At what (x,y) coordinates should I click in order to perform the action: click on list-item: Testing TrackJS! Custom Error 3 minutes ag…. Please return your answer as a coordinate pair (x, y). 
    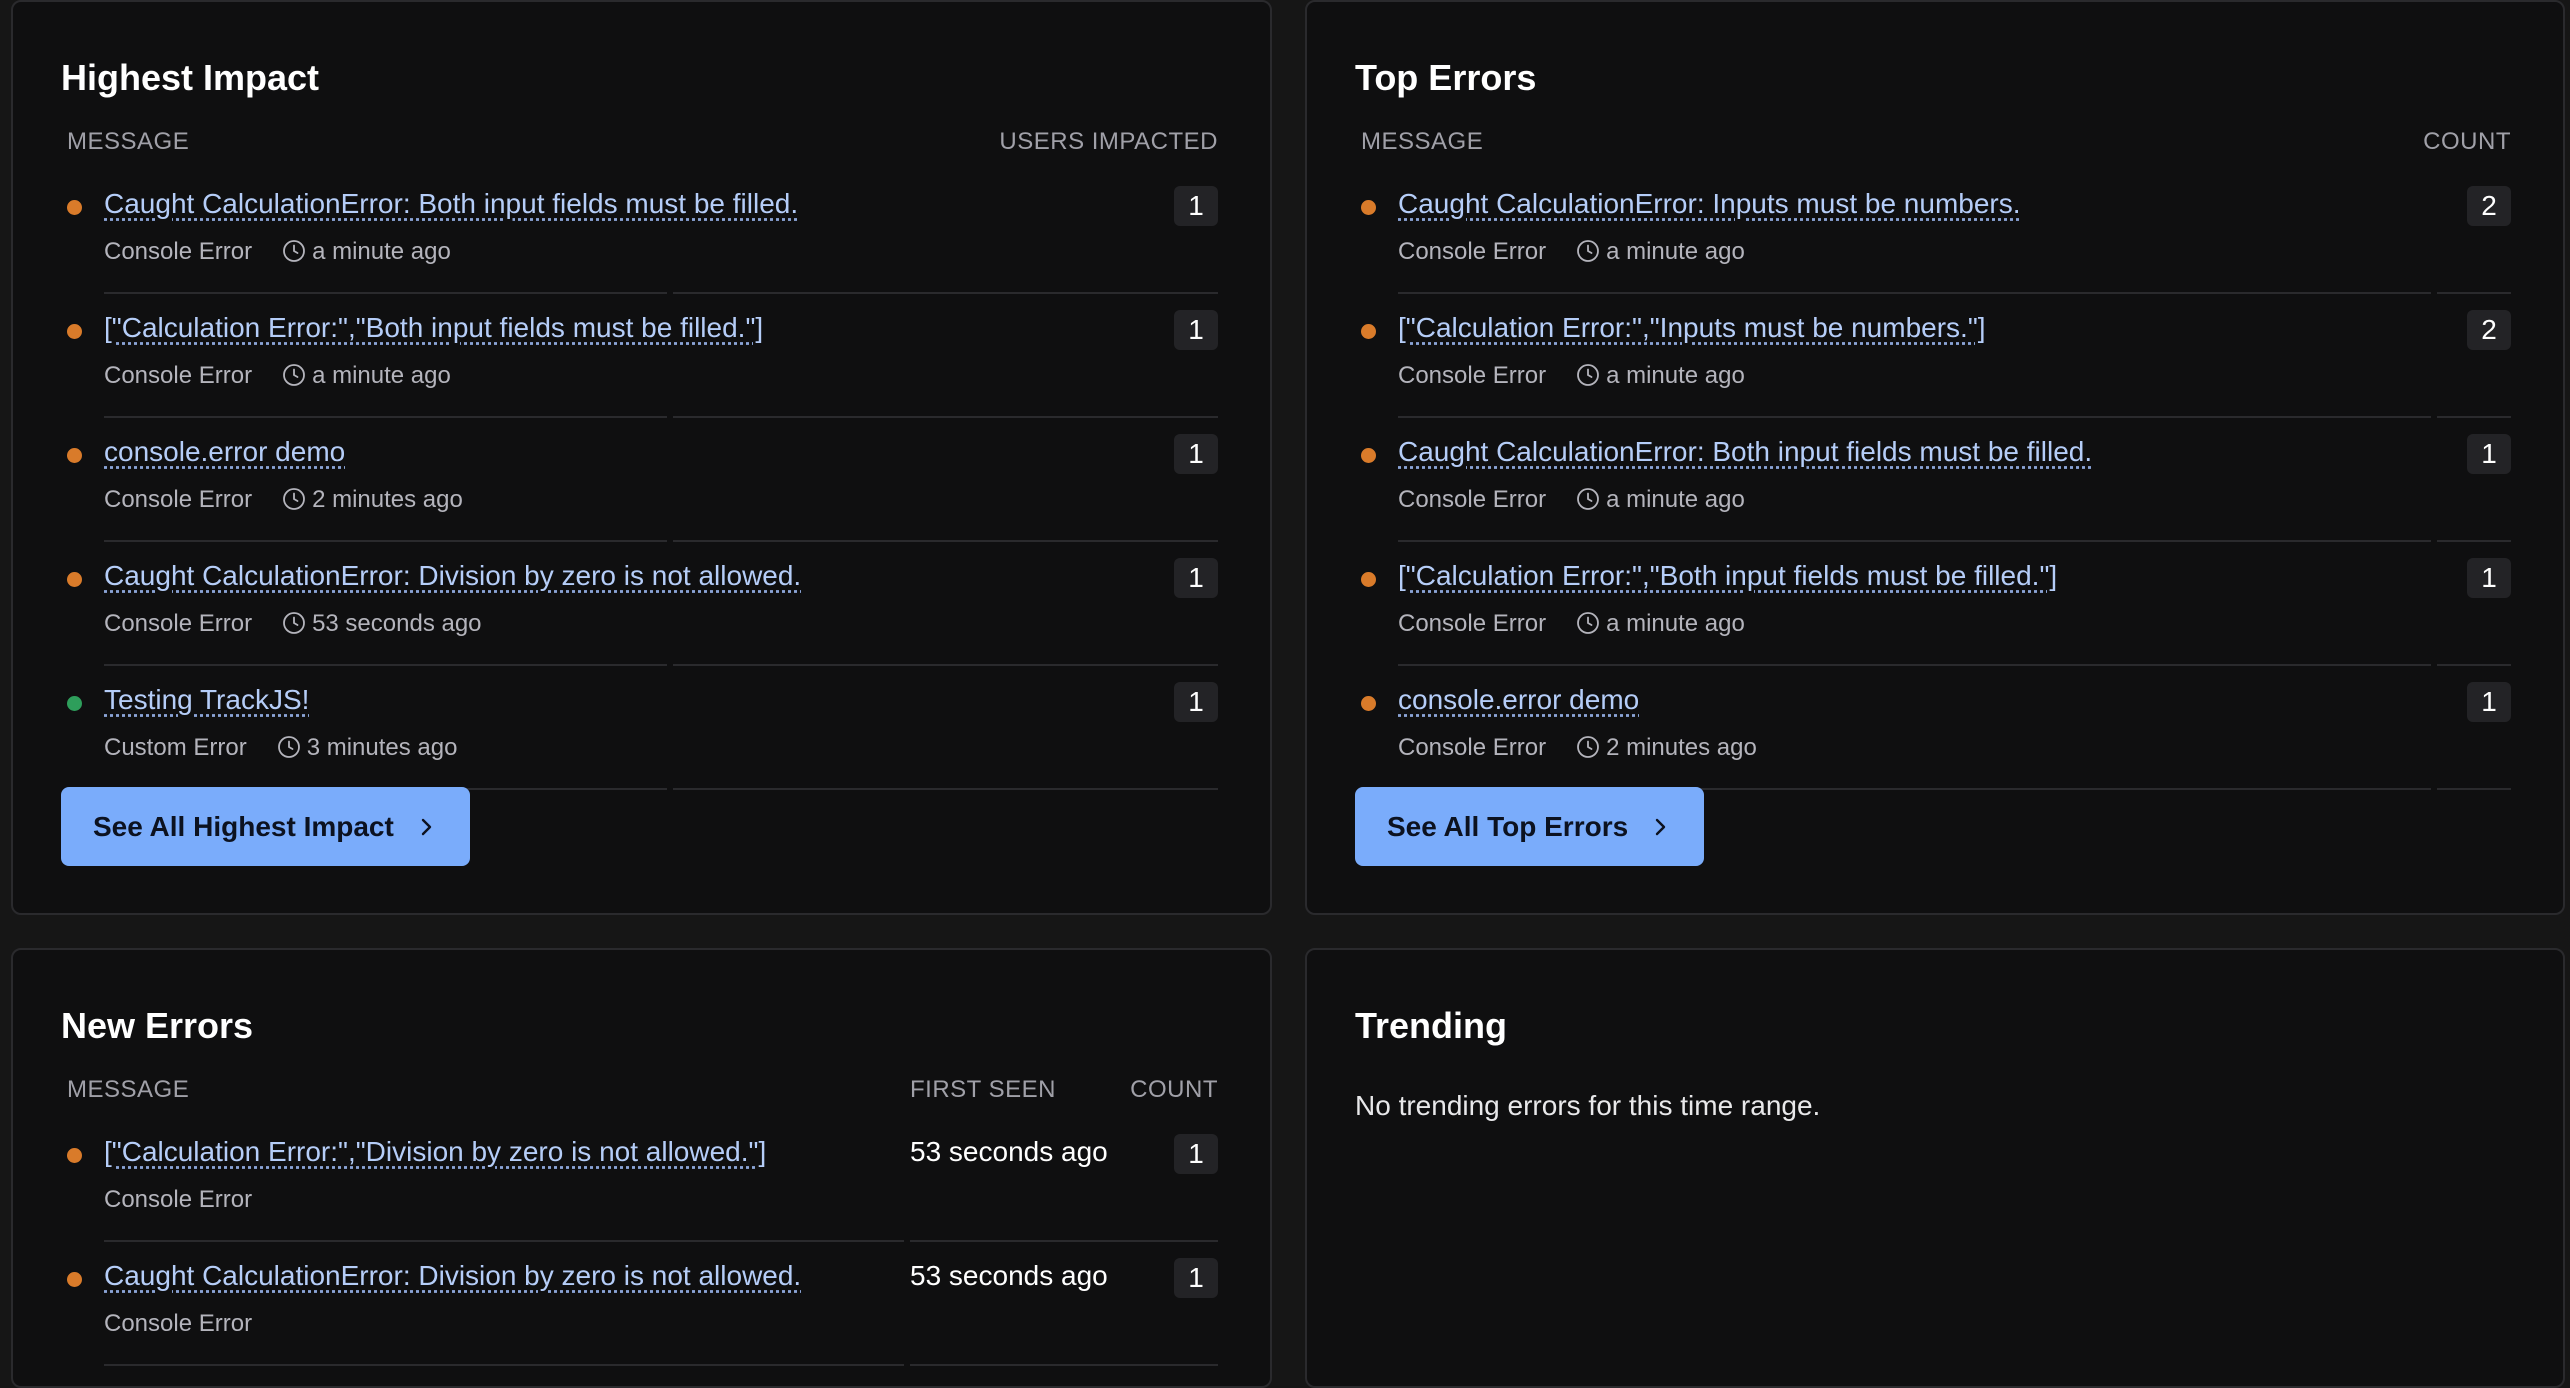
    Looking at the image, I should click on (642, 728).